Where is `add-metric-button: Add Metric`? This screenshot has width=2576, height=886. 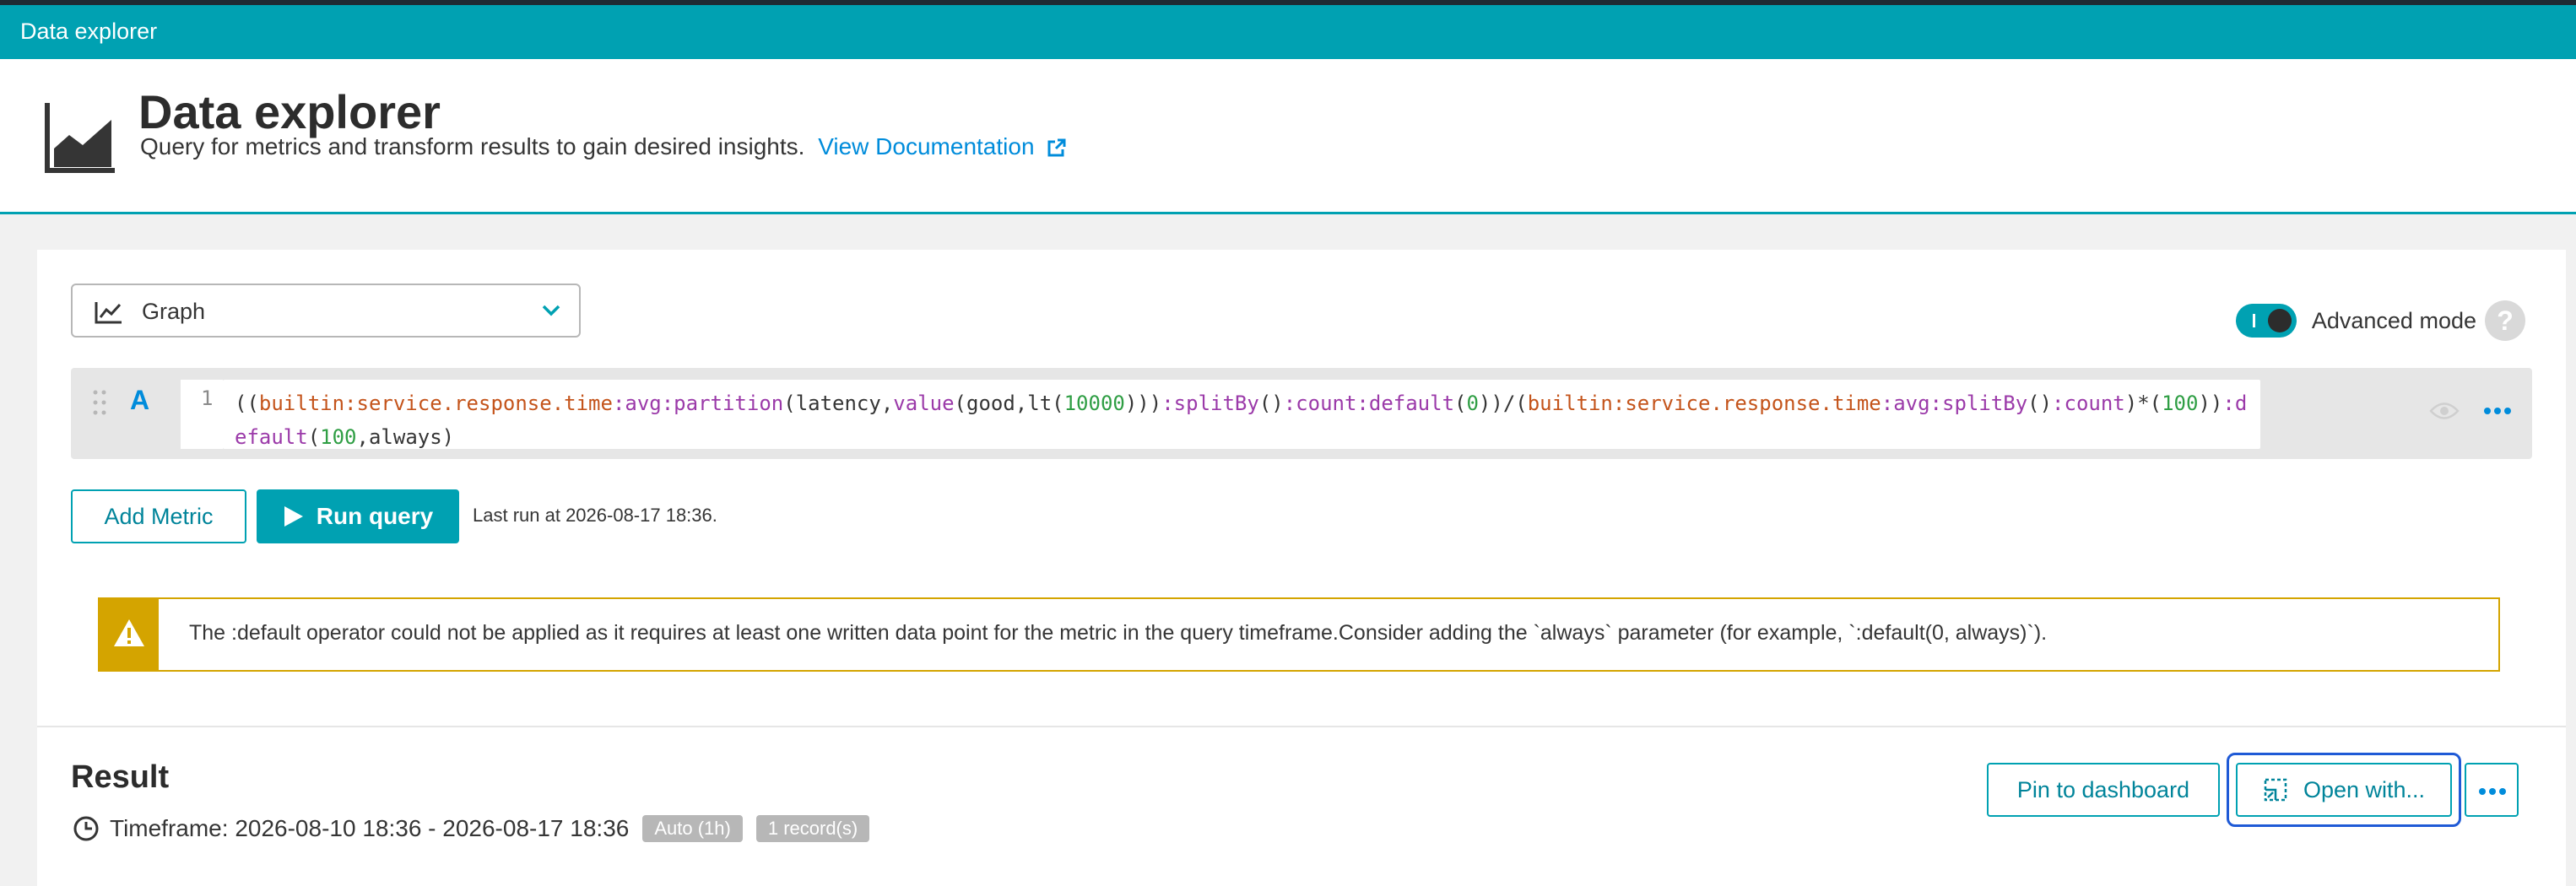
add-metric-button: Add Metric is located at coordinates (158, 516).